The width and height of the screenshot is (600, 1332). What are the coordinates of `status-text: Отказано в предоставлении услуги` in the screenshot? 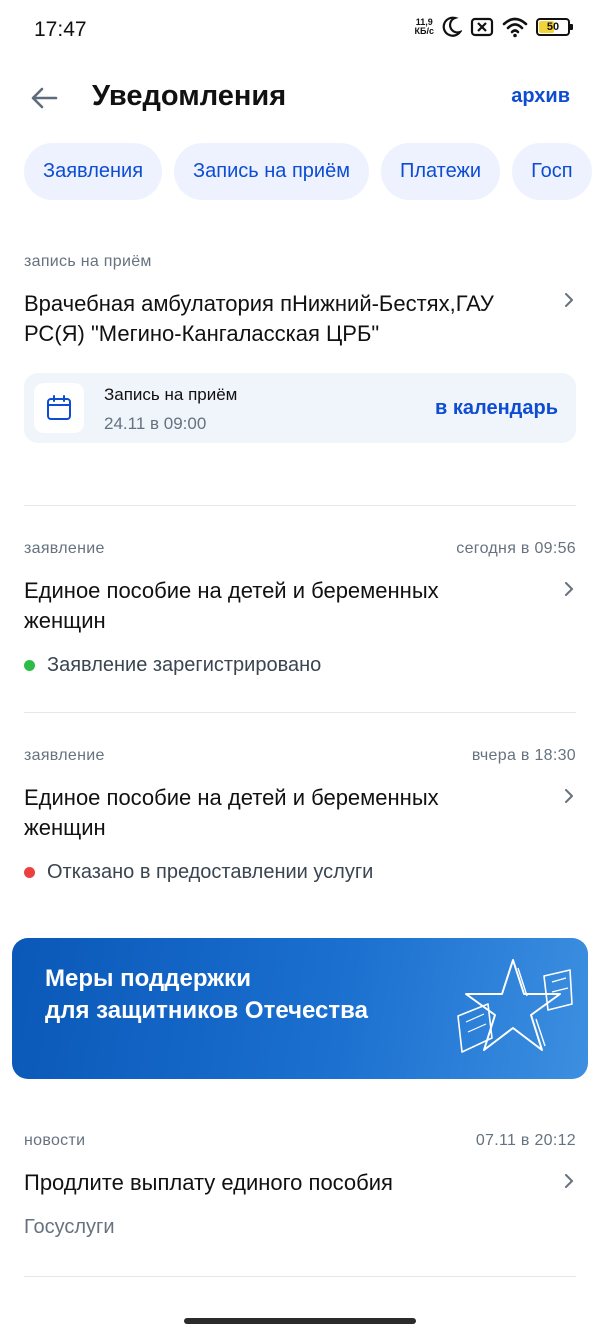 It's located at (210, 872).